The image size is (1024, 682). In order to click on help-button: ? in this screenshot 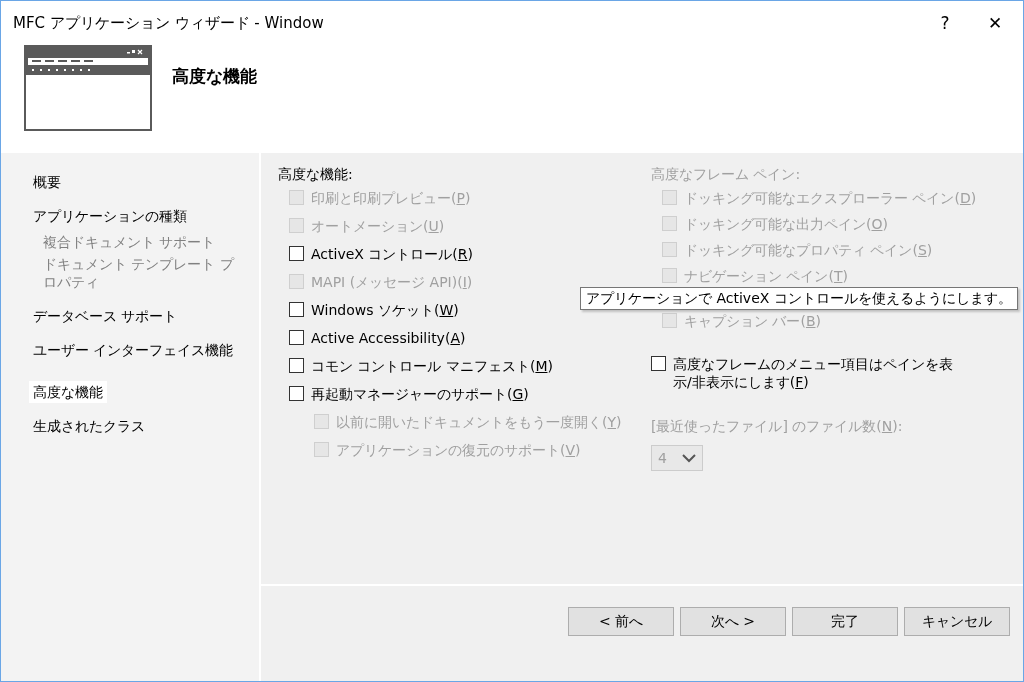, I will do `click(945, 23)`.